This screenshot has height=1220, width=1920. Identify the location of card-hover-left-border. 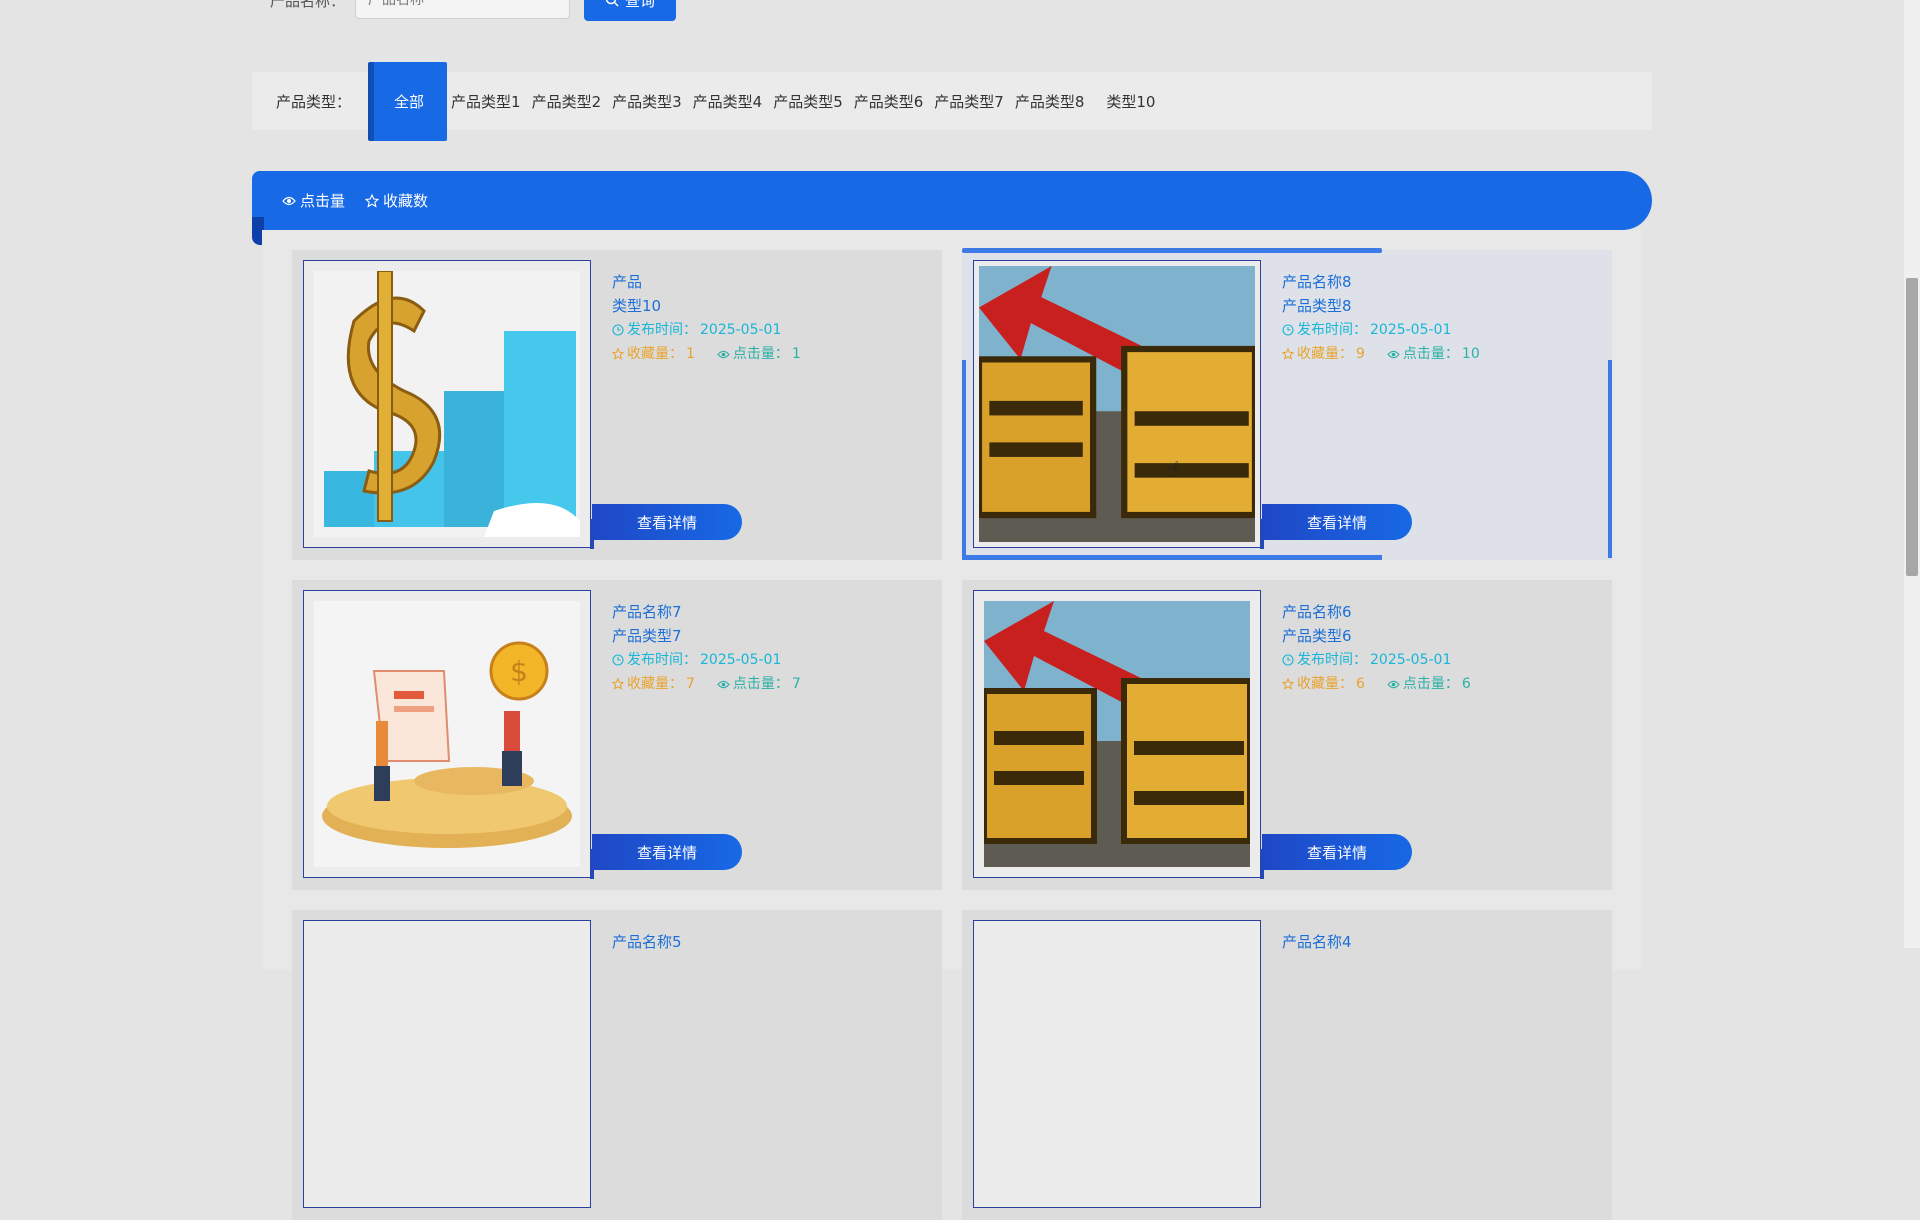
(964, 459).